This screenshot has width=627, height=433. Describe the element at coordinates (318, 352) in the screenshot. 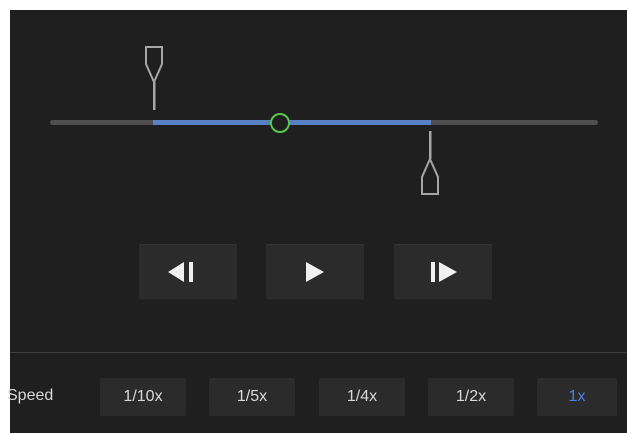

I see `divider` at that location.